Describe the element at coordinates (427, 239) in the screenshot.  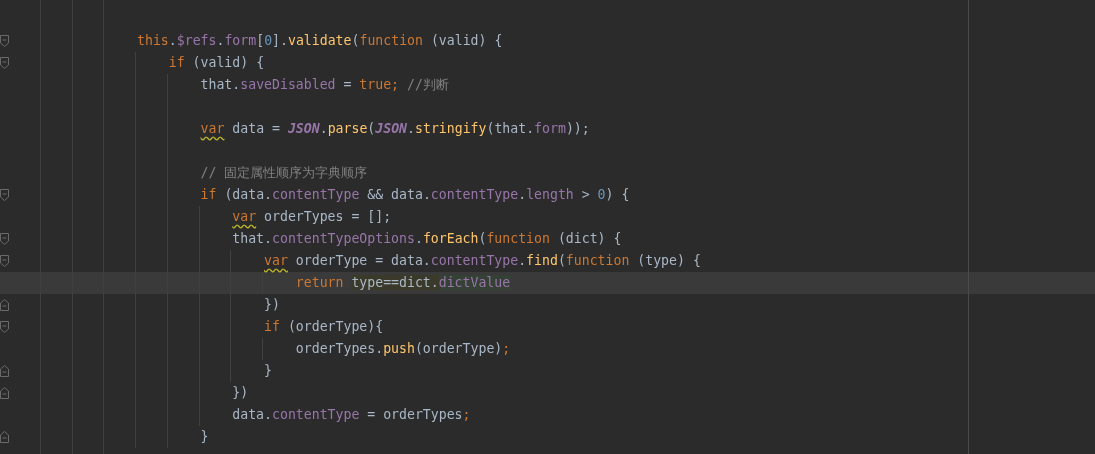
I see `code-line: that.contentTypeOptions.forEach(function (dict) {` at that location.